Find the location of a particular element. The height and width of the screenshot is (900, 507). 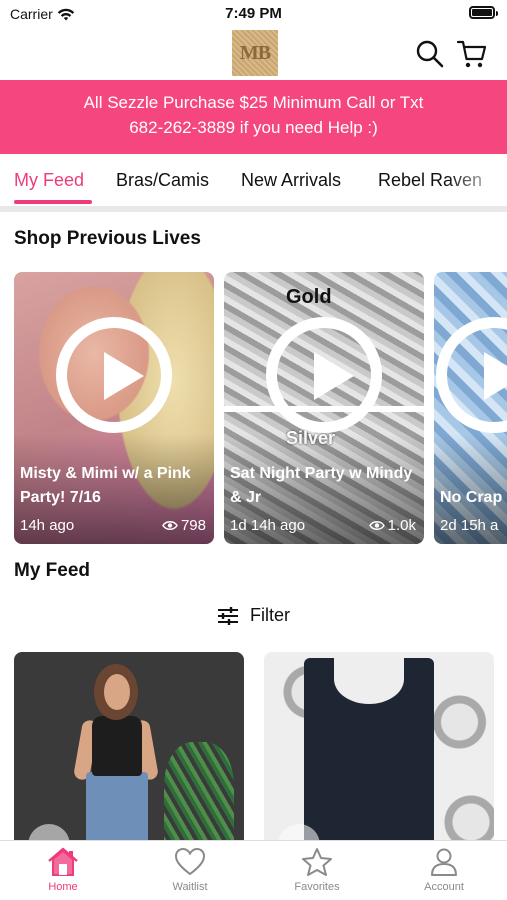

live-card: No Crap 2d 15h a is located at coordinates (470, 408).